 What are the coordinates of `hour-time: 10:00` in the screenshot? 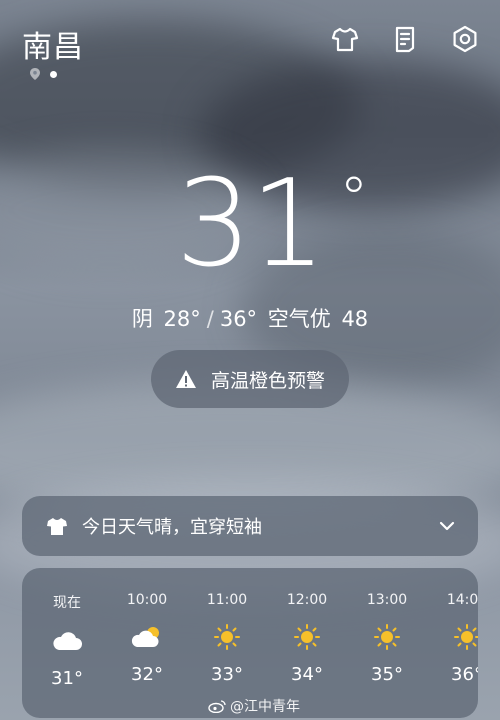 It's located at (147, 600).